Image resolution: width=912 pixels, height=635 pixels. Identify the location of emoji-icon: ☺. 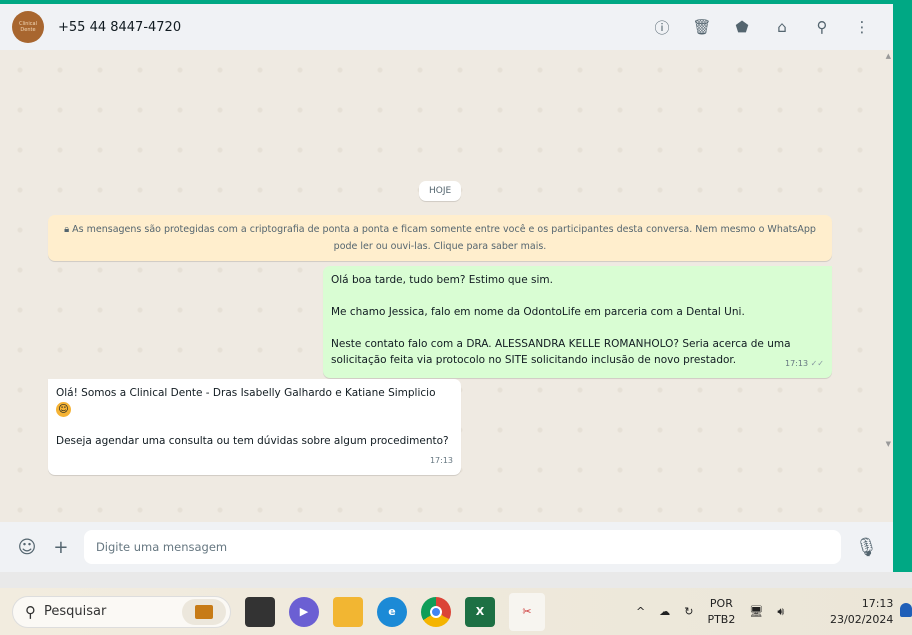
(27, 547).